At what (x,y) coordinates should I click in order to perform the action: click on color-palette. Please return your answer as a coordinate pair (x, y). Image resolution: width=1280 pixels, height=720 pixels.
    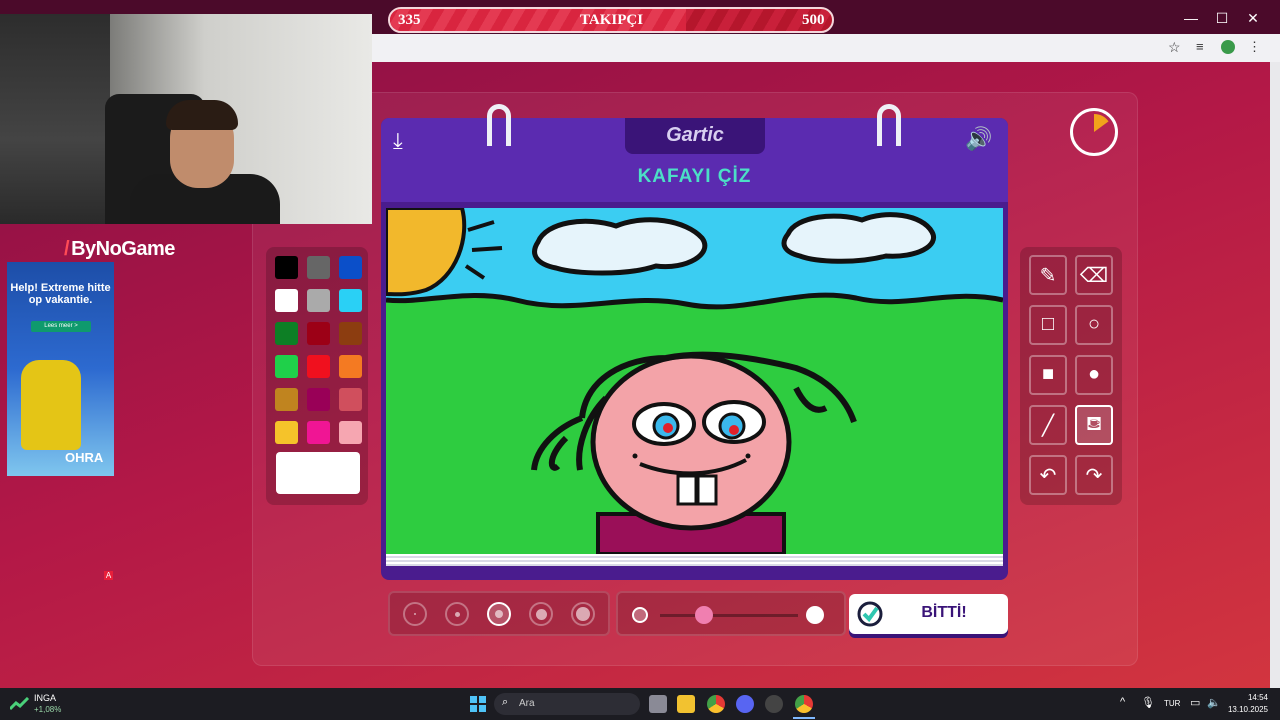
    Looking at the image, I should click on (317, 376).